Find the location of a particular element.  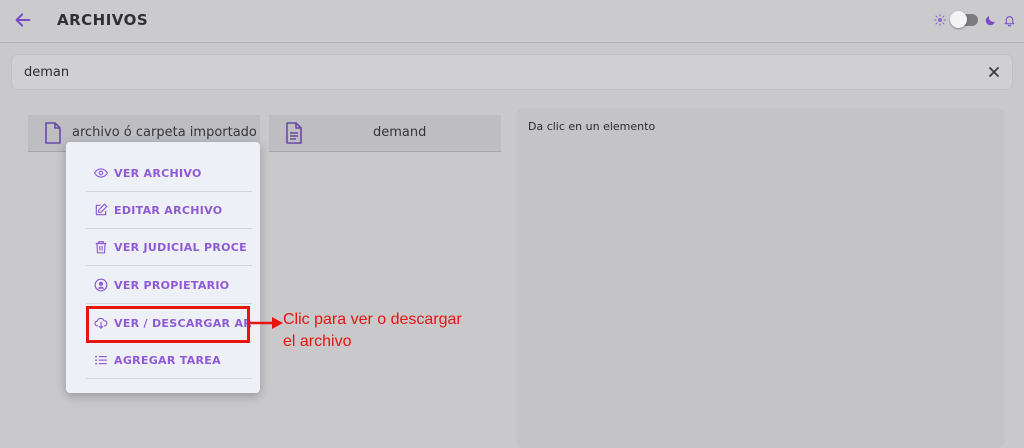

annotation-line: Clic para ver o descargar is located at coordinates (372, 319).